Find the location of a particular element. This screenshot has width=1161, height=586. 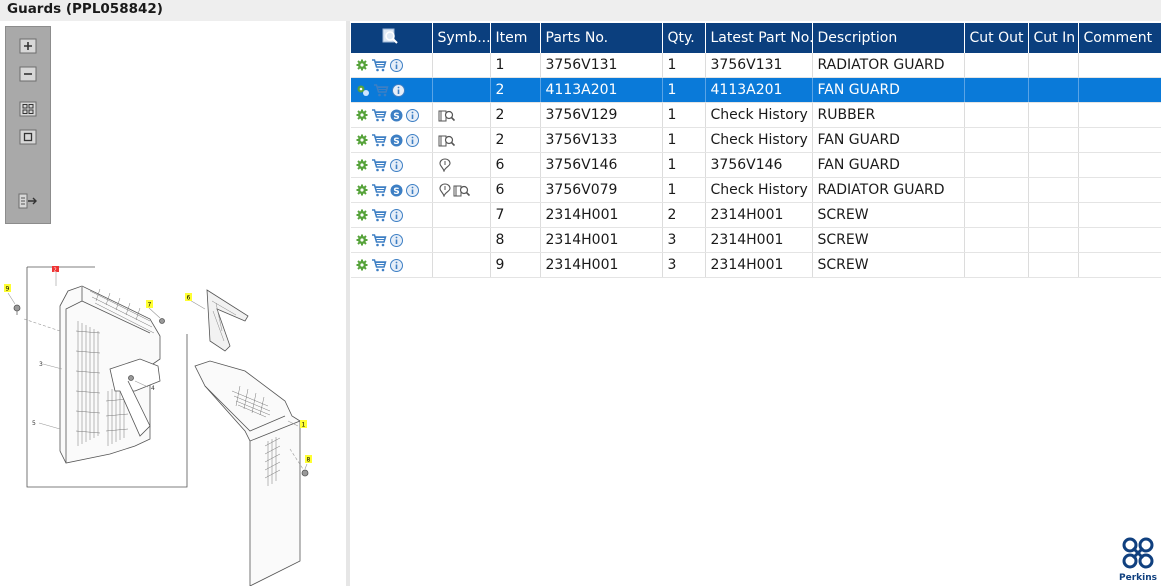

table-row: 9 2314H001 3 2314H001 SCREW is located at coordinates (756, 265).